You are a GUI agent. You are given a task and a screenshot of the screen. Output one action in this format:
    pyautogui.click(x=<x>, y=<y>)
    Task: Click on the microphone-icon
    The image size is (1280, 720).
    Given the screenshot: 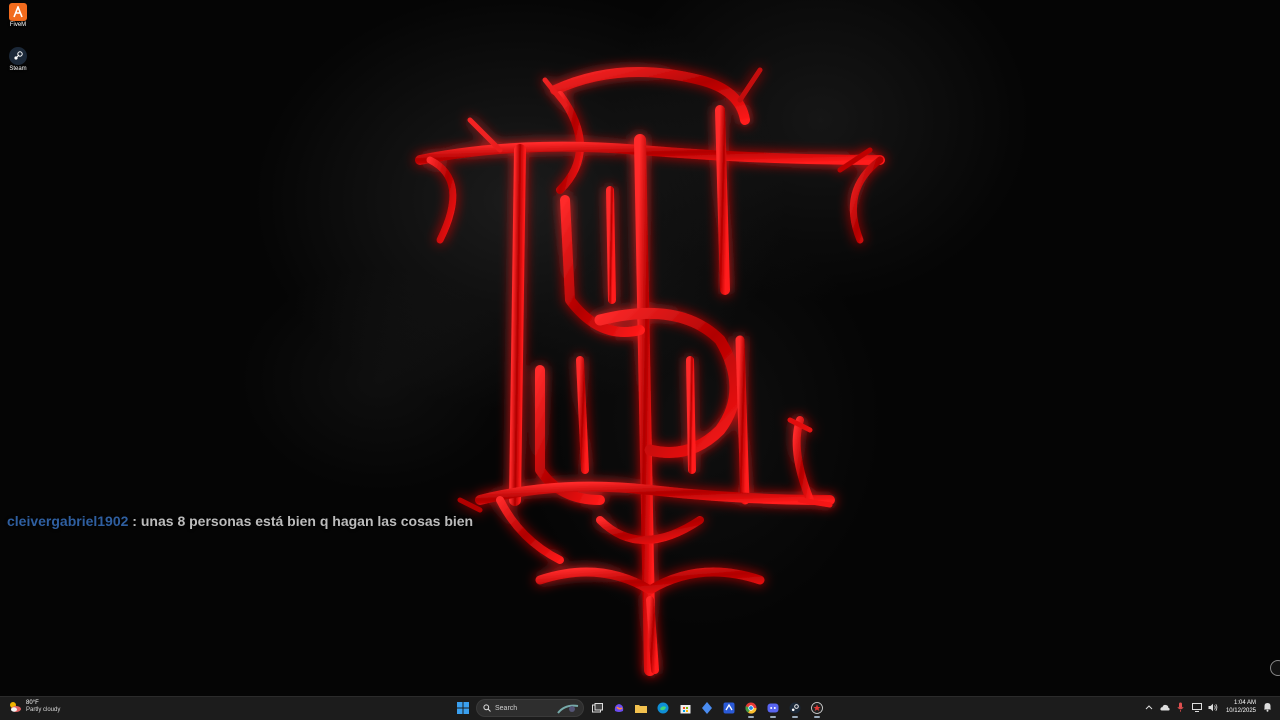 What is the action you would take?
    pyautogui.click(x=1181, y=707)
    